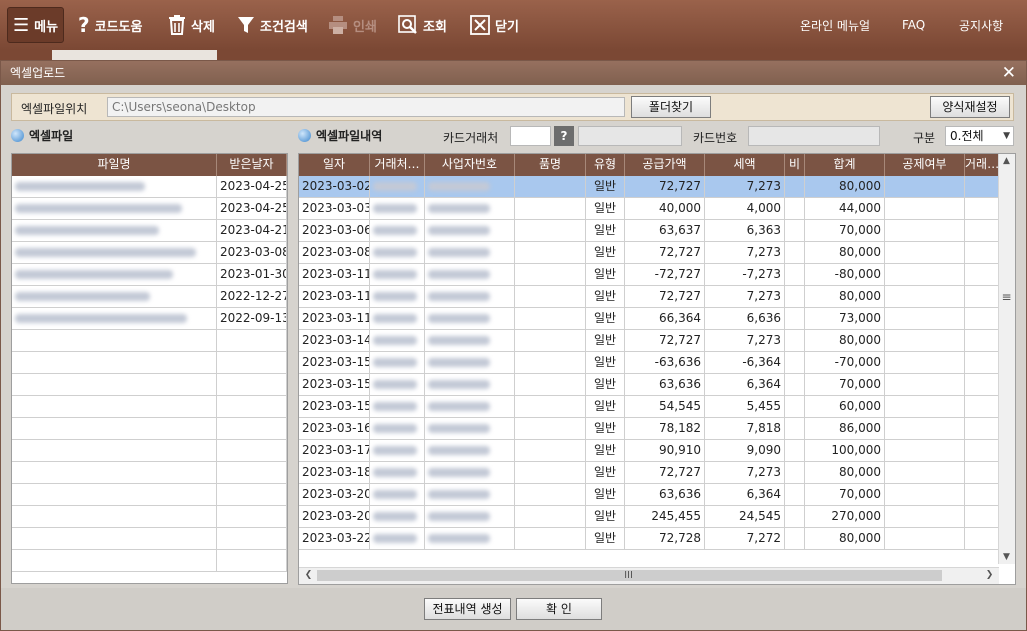  I want to click on col-deductible: 공제여부, so click(925, 165).